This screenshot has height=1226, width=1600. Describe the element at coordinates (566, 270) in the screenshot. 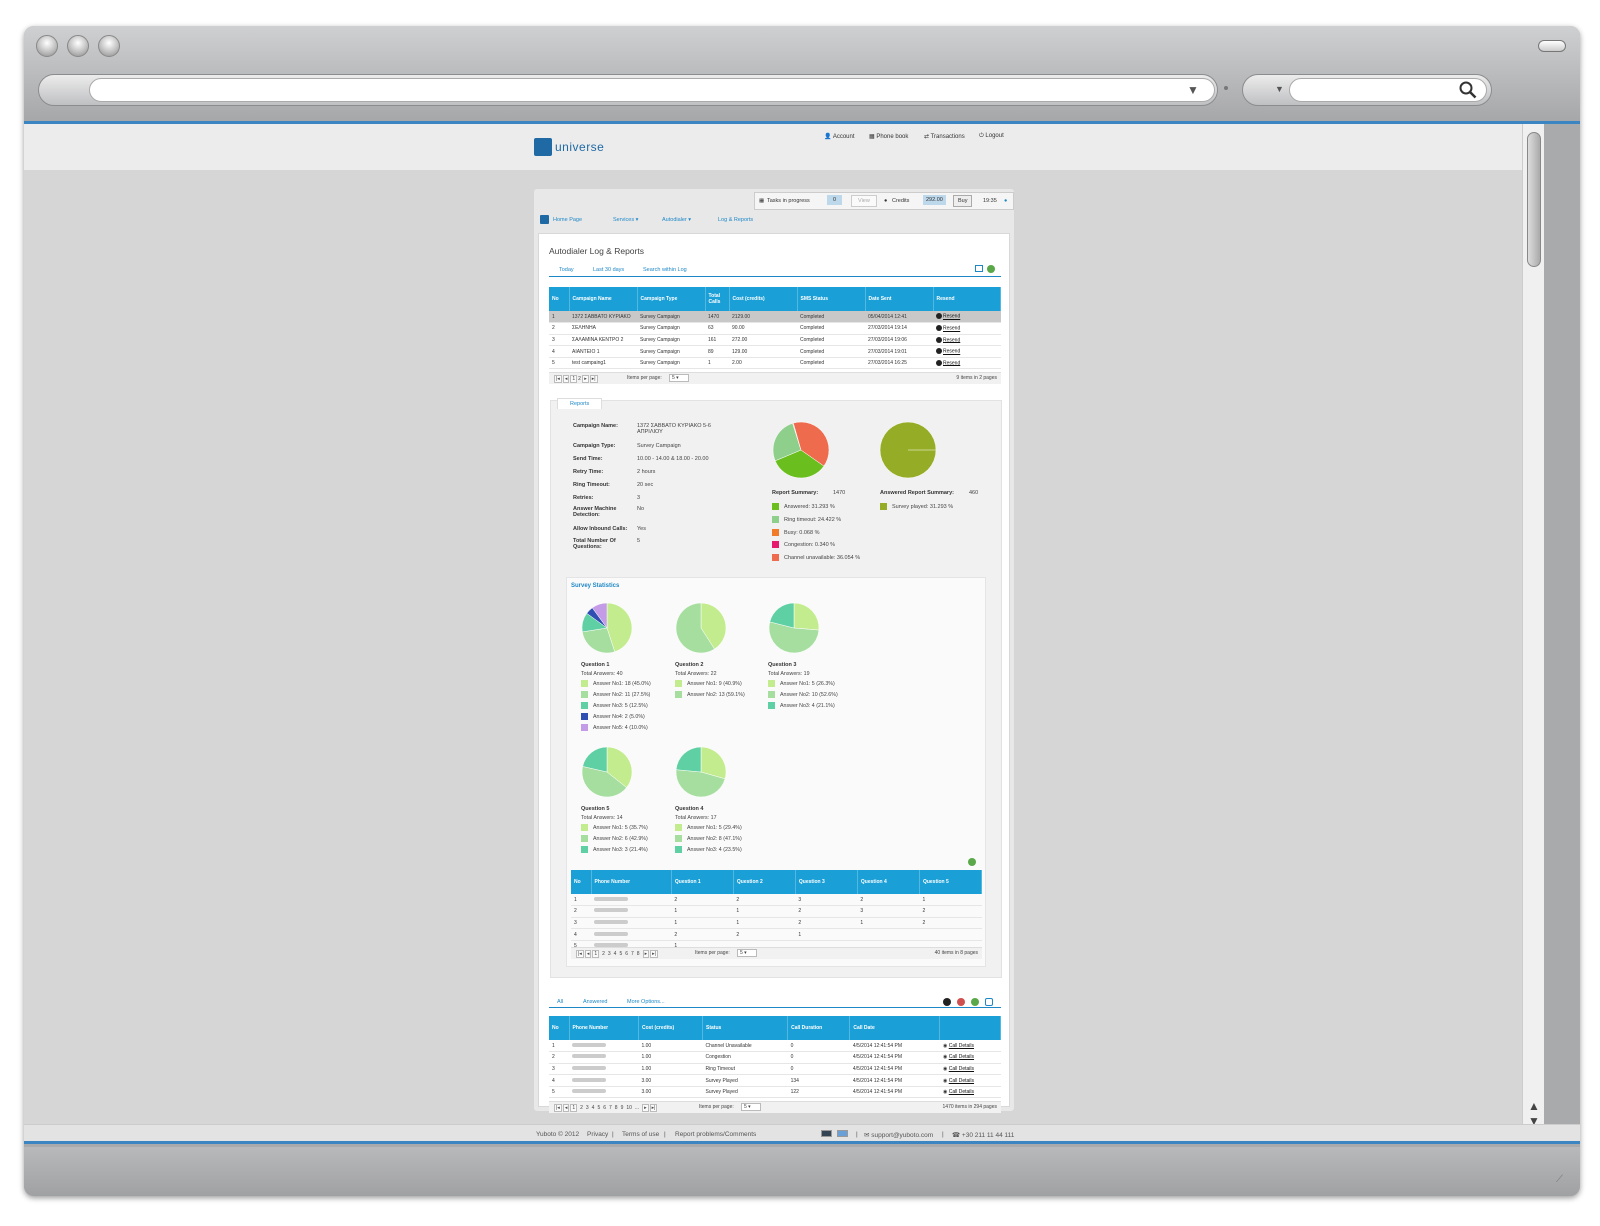

I see `tab-today: Today` at that location.